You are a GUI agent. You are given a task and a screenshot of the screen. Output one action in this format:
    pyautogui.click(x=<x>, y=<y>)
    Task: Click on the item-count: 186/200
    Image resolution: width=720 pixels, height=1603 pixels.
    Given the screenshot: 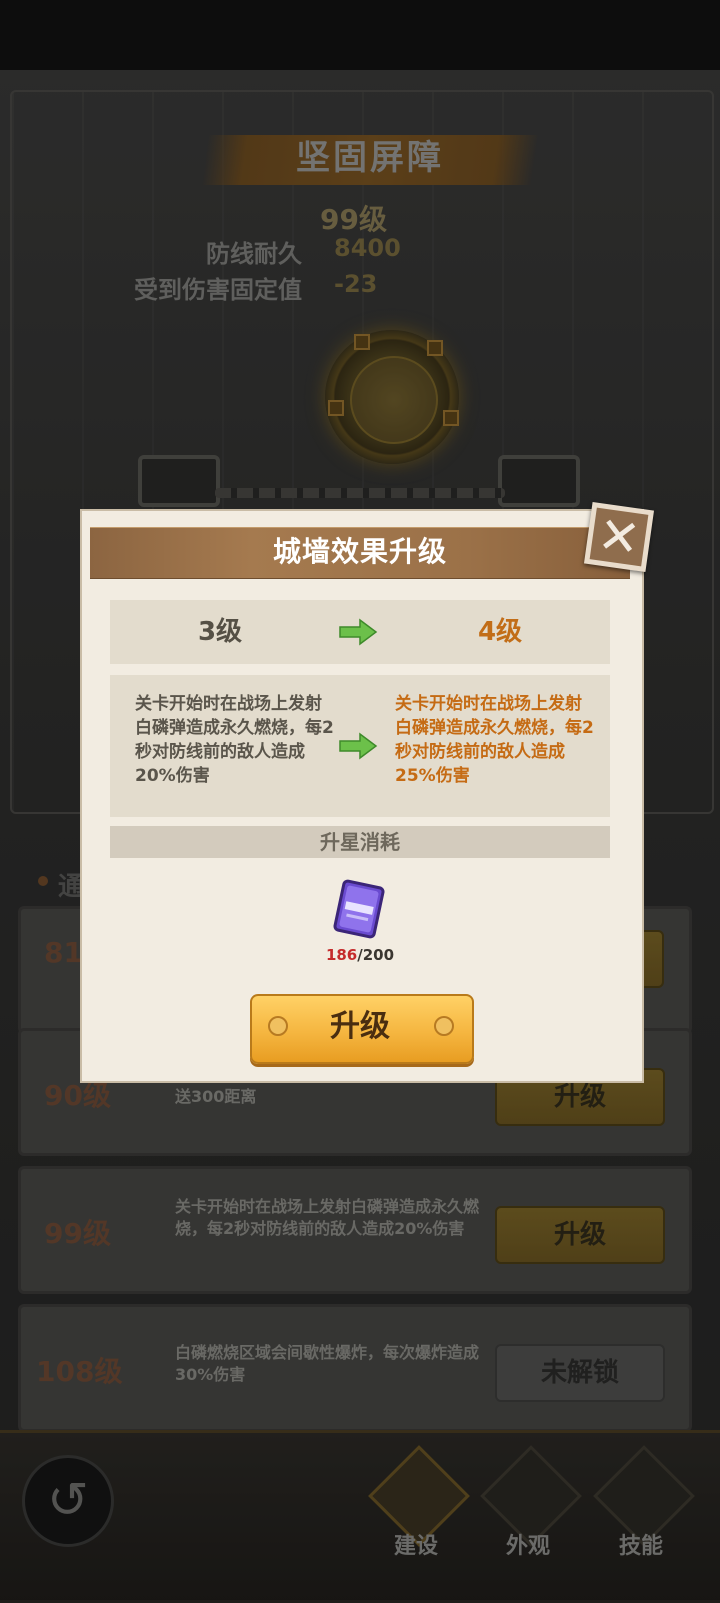 What is the action you would take?
    pyautogui.click(x=360, y=955)
    